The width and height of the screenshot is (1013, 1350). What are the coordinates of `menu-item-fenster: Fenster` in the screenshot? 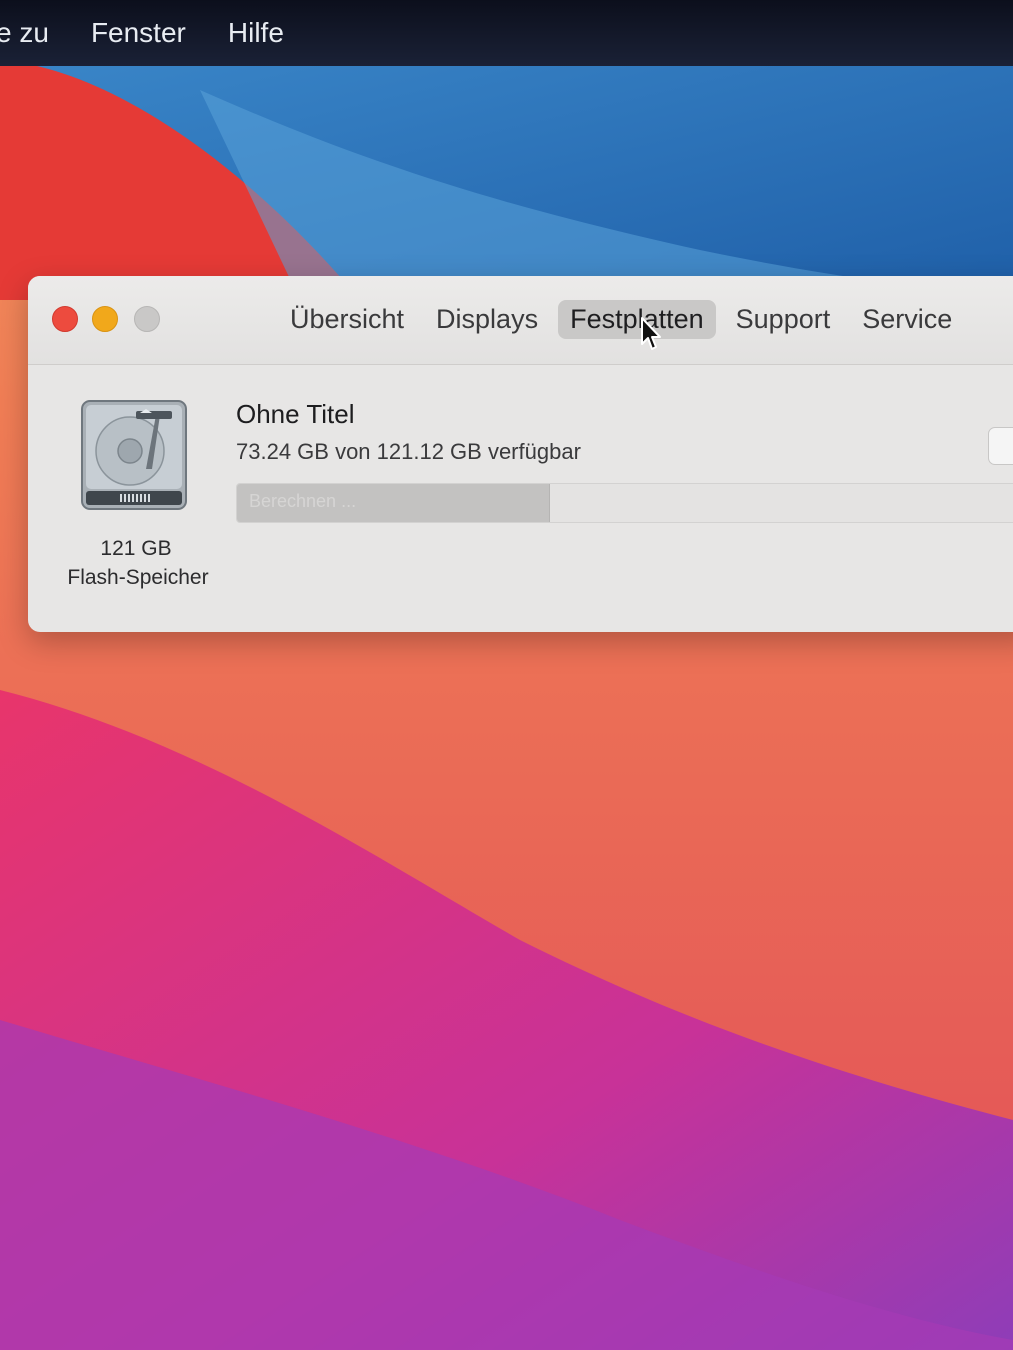 It's located at (138, 33).